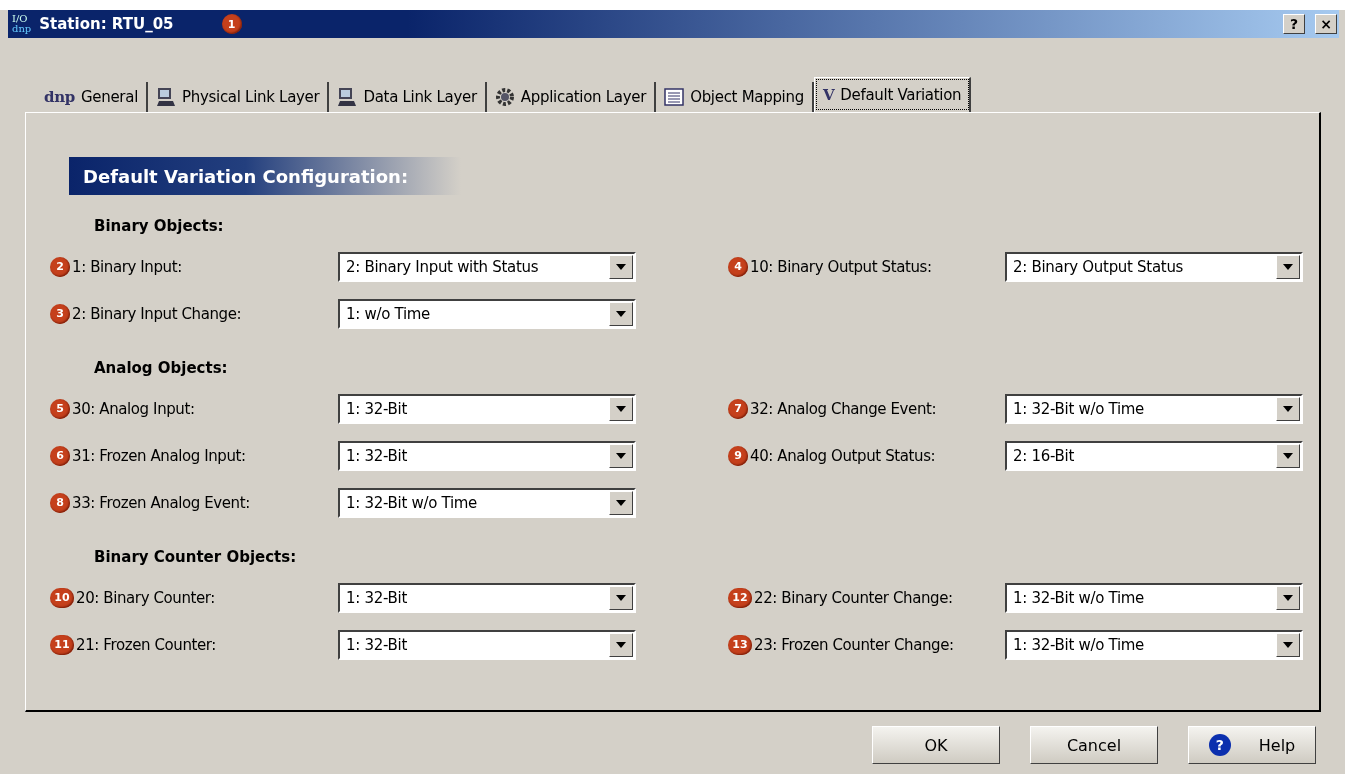 This screenshot has width=1345, height=774. I want to click on callout-badge: 12, so click(740, 597).